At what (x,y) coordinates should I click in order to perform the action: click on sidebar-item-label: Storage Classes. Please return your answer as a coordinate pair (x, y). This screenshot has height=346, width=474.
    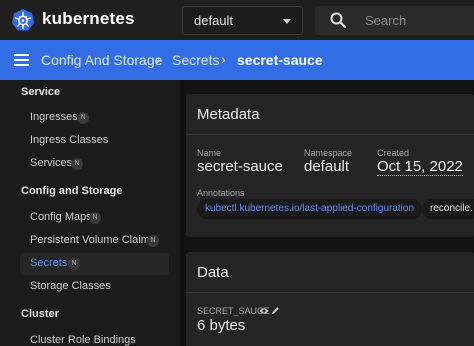
    Looking at the image, I should click on (70, 286).